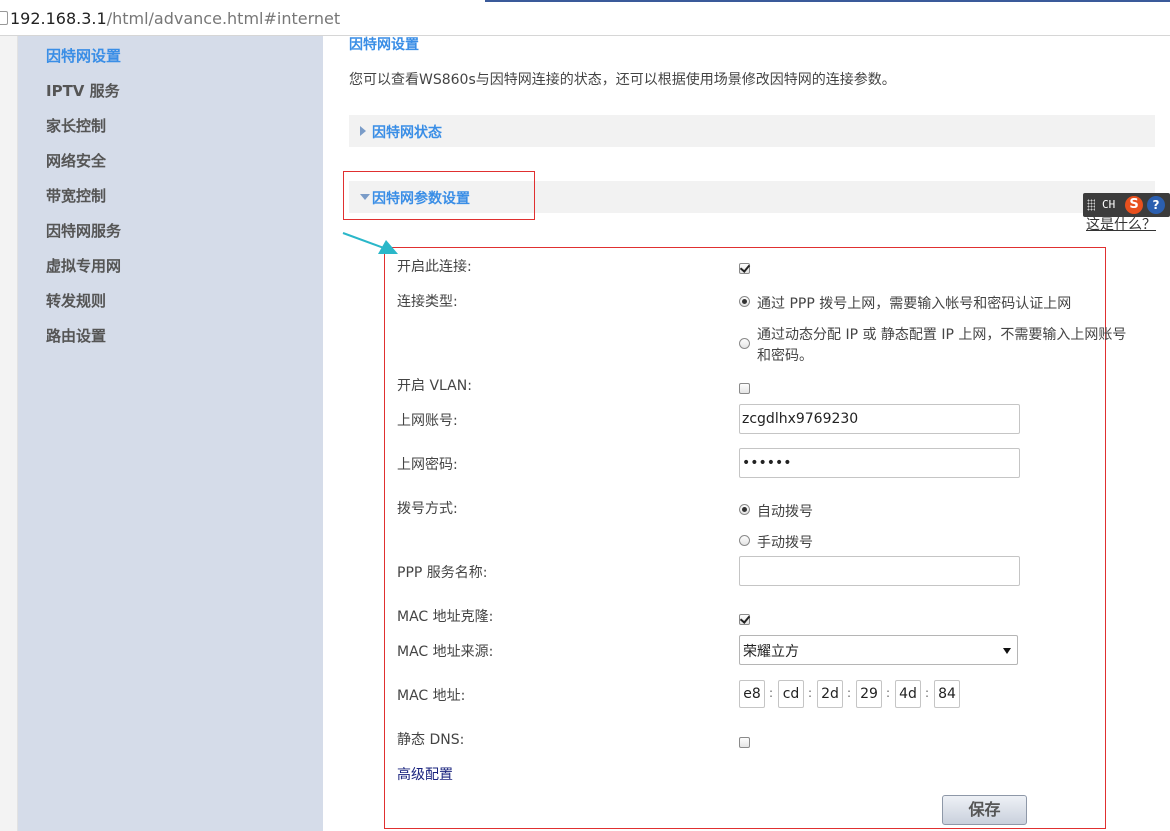 The height and width of the screenshot is (831, 1170). I want to click on mac-clone-label: MAC 地址克隆:, so click(445, 617).